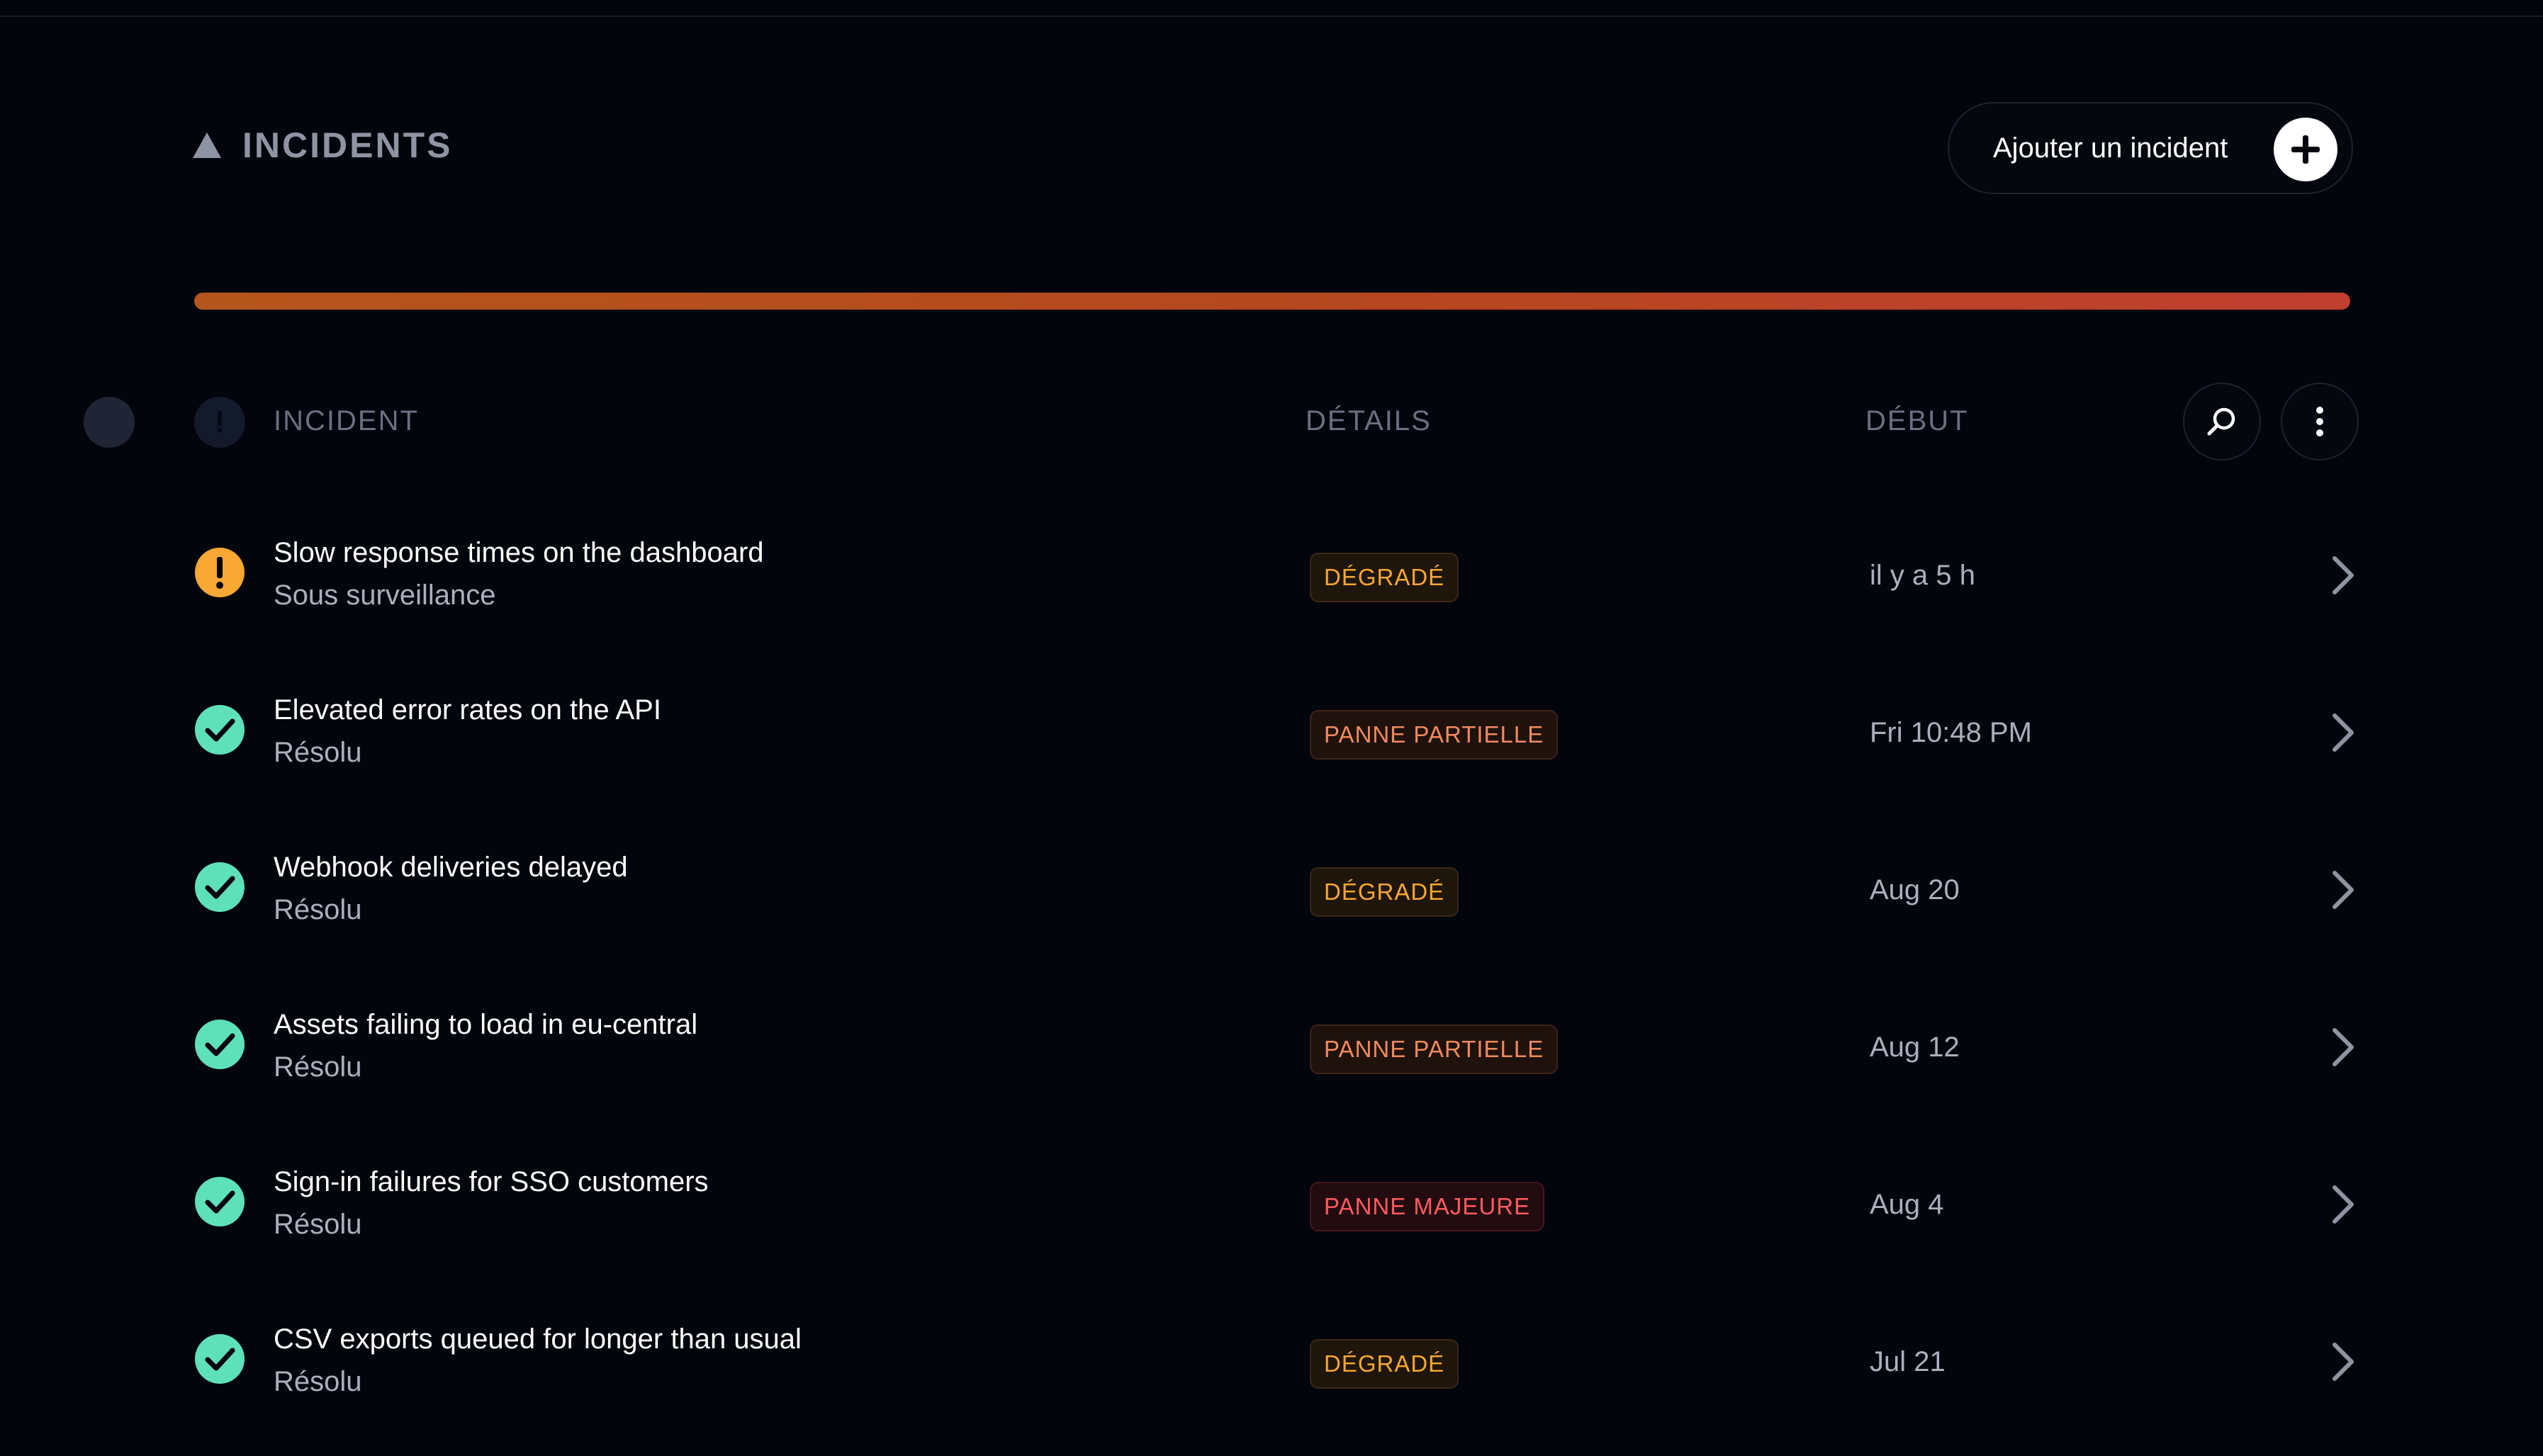  What do you see at coordinates (109, 423) in the screenshot?
I see `select-all-toggle` at bounding box center [109, 423].